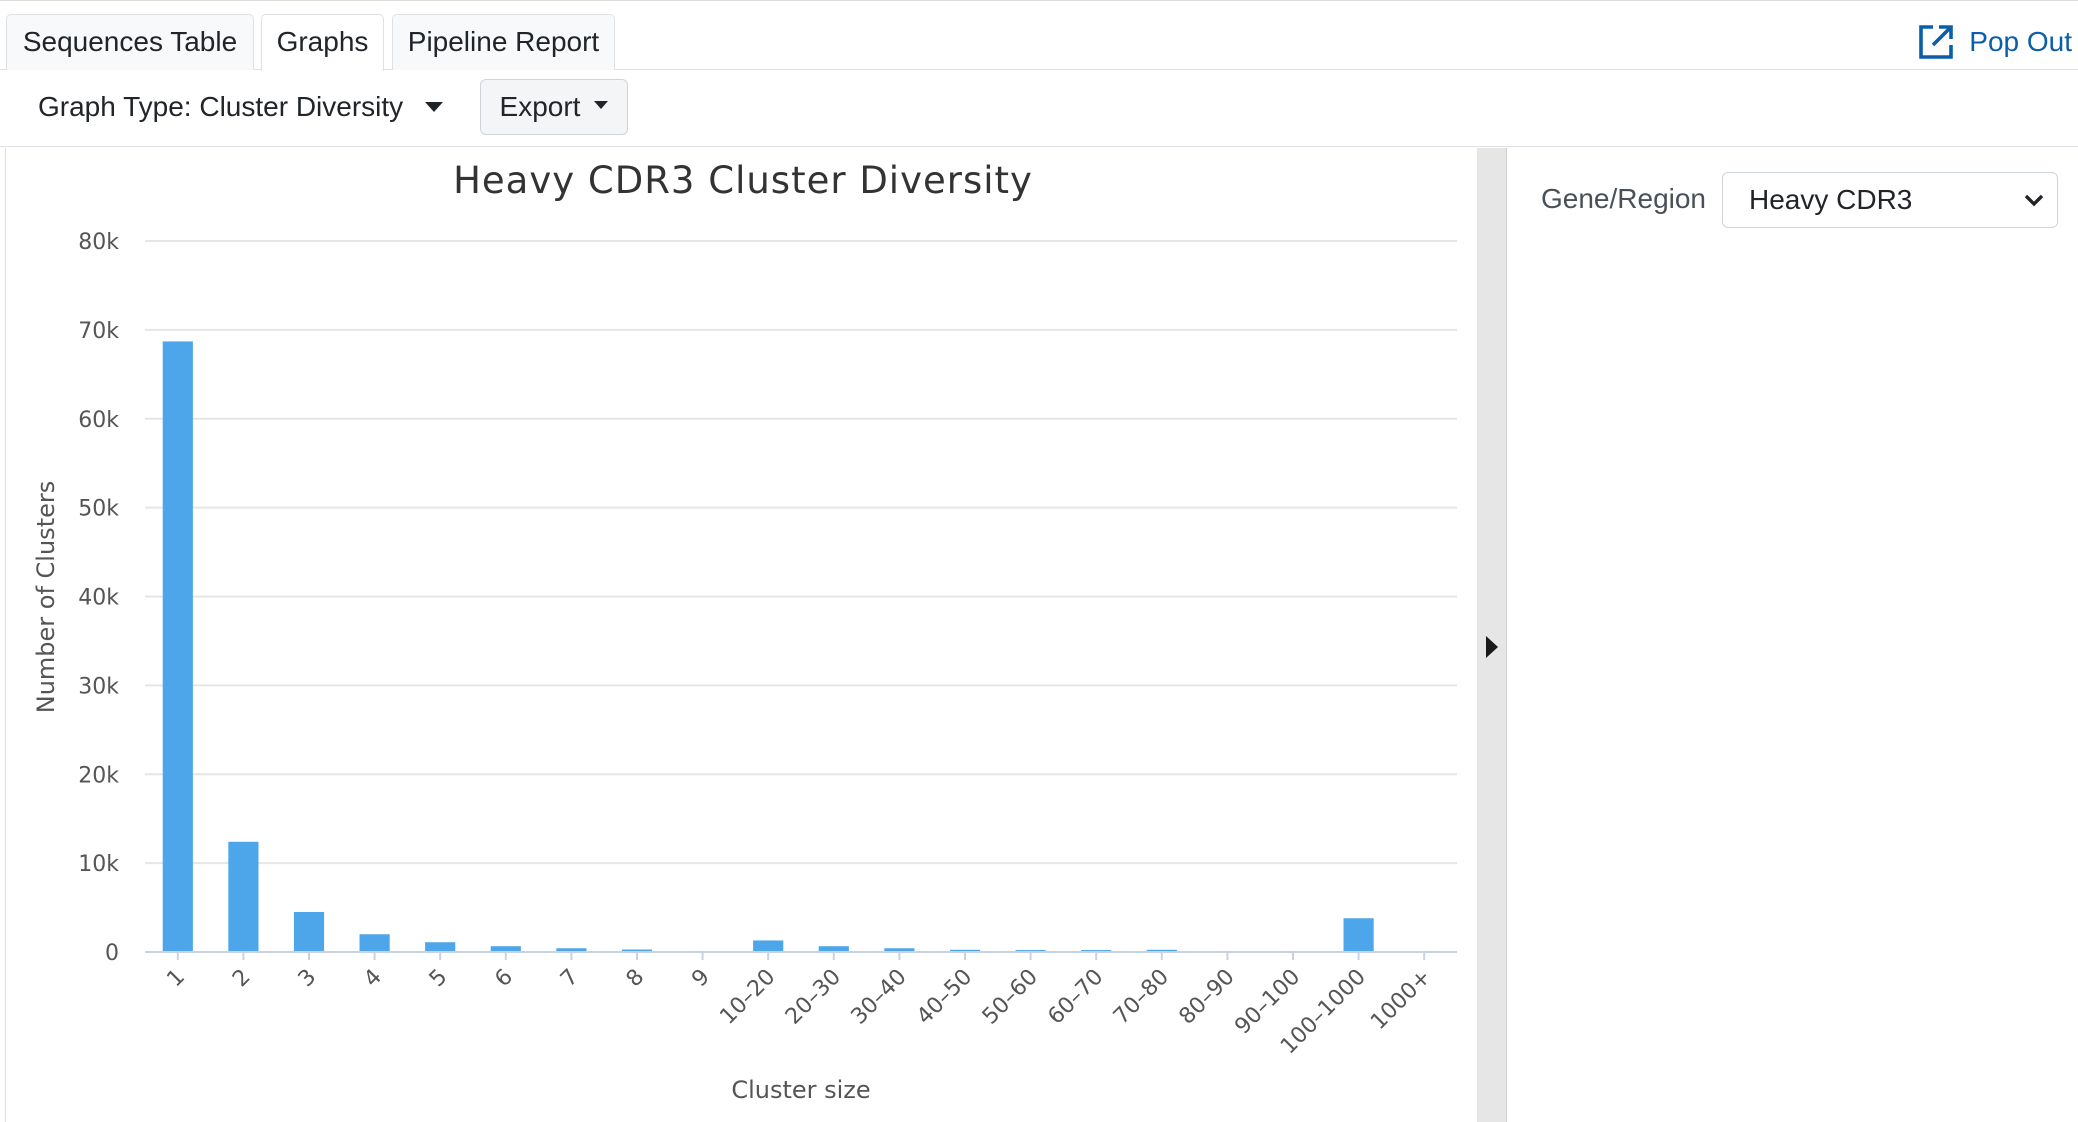 The width and height of the screenshot is (2078, 1122). I want to click on y-tick-label: 30k, so click(98, 686).